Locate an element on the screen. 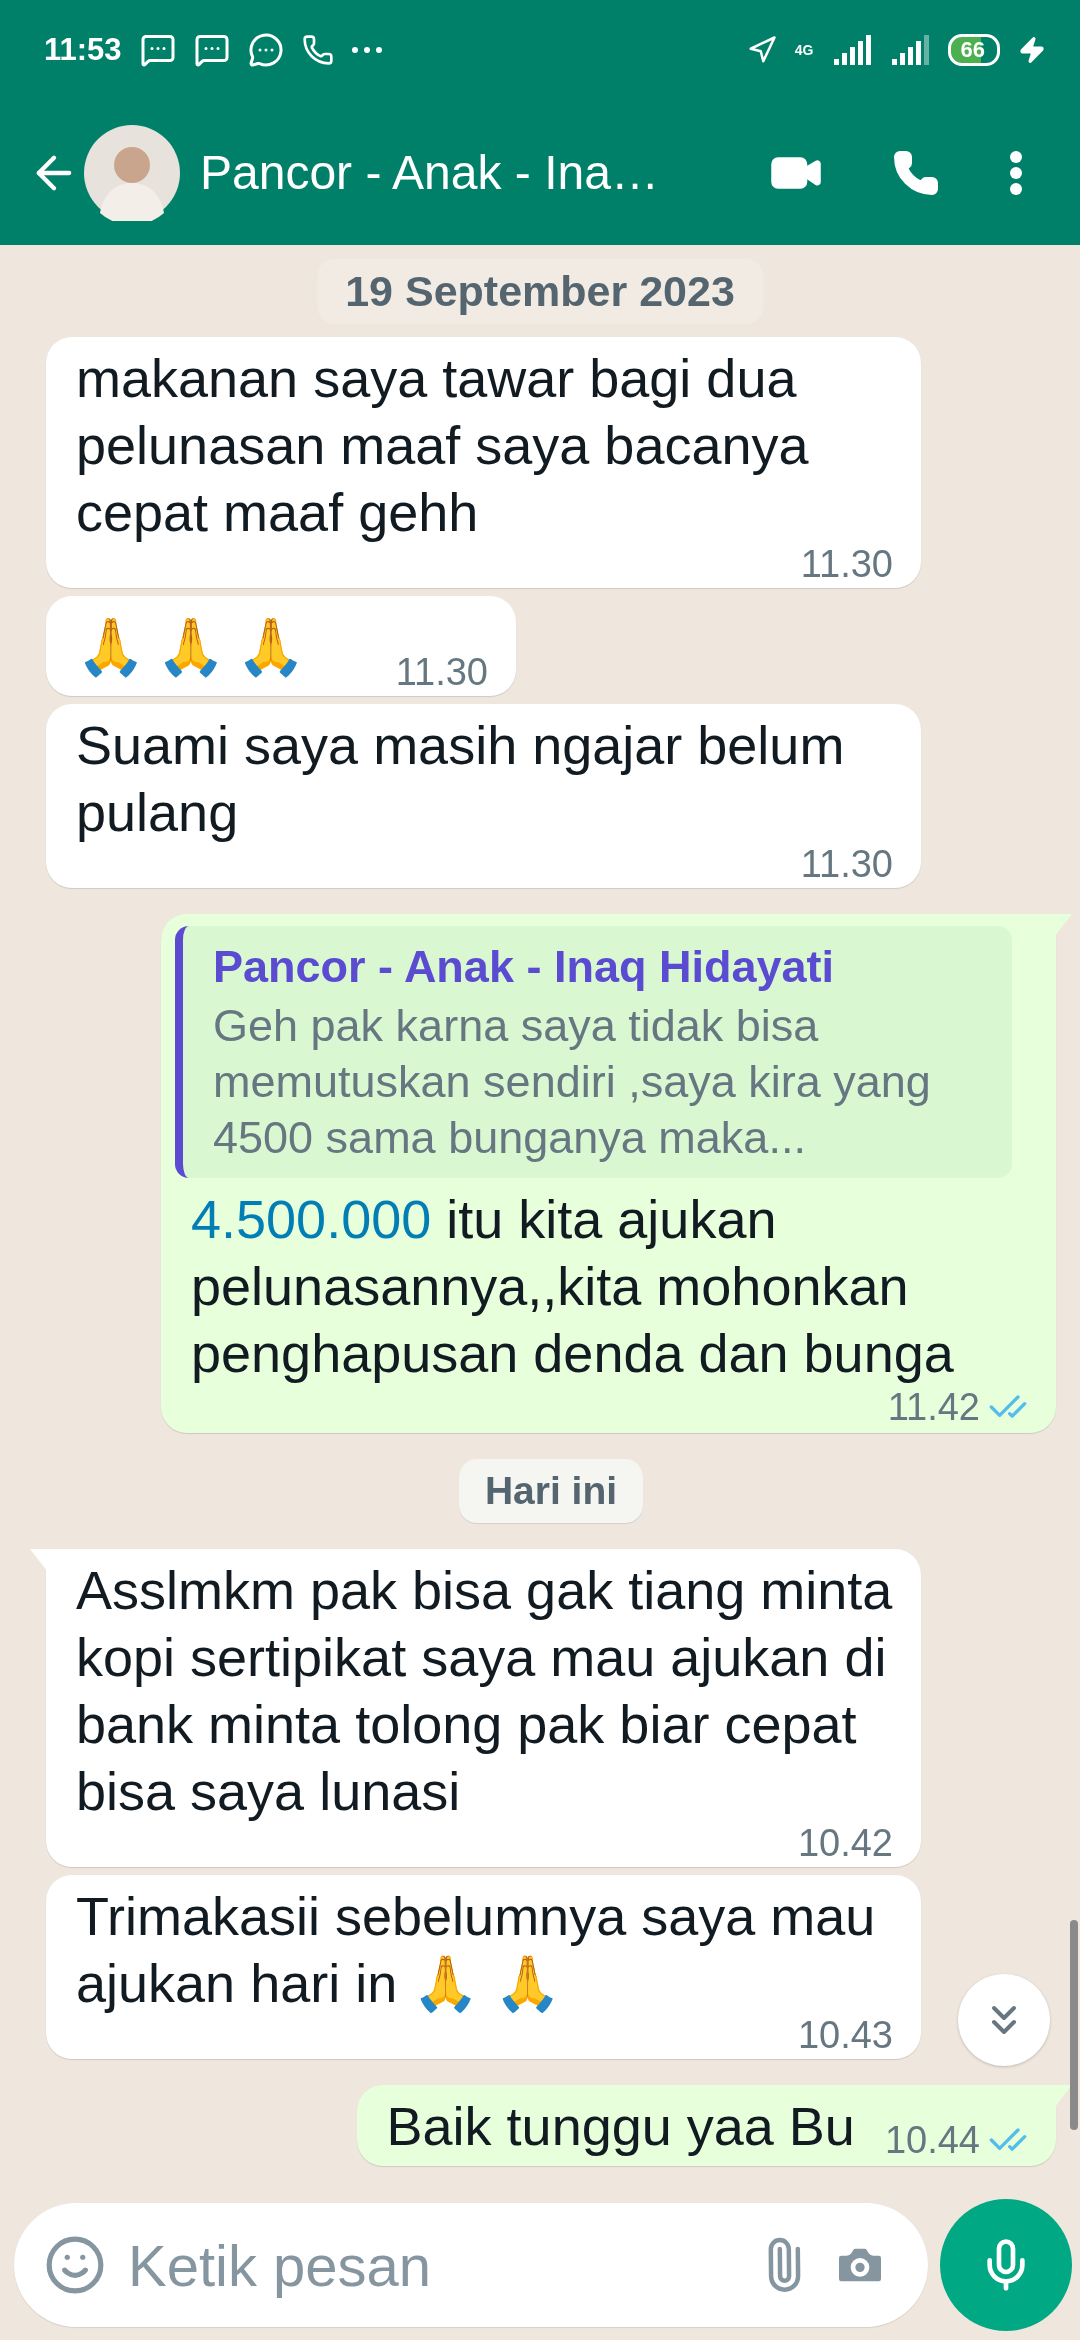 The image size is (1080, 2340). date-divider: Hari ini is located at coordinates (551, 1491).